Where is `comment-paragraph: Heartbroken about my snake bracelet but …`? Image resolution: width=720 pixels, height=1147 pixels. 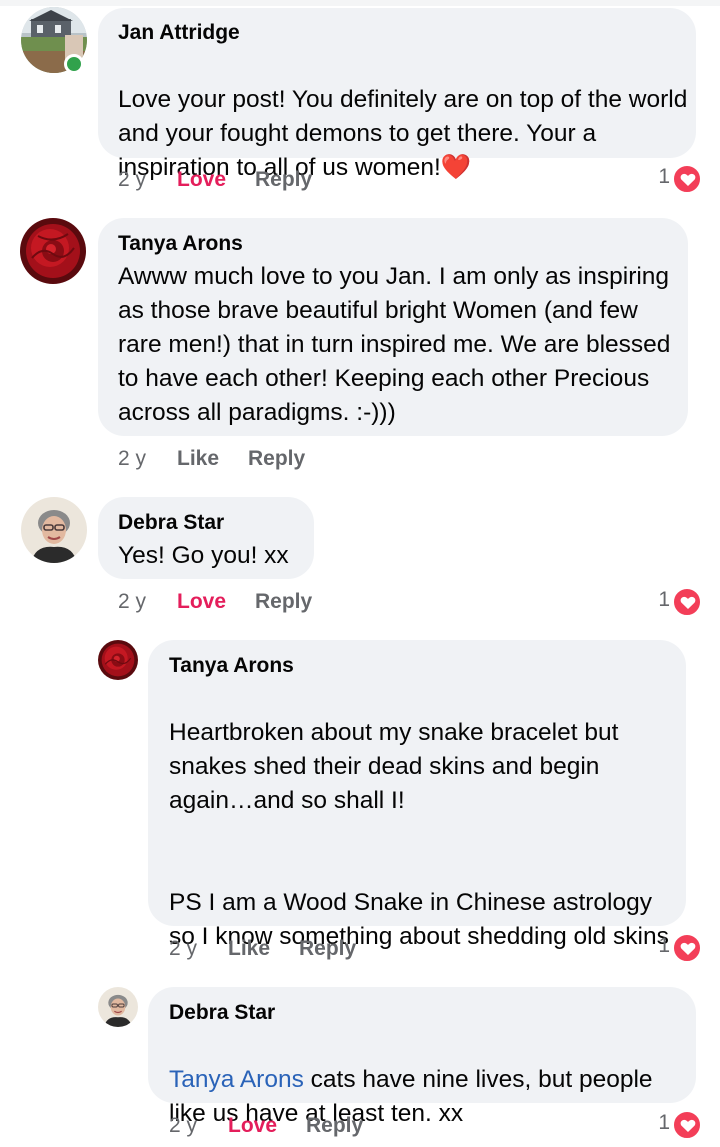
comment-paragraph: Heartbroken about my snake bracelet but … is located at coordinates (394, 766).